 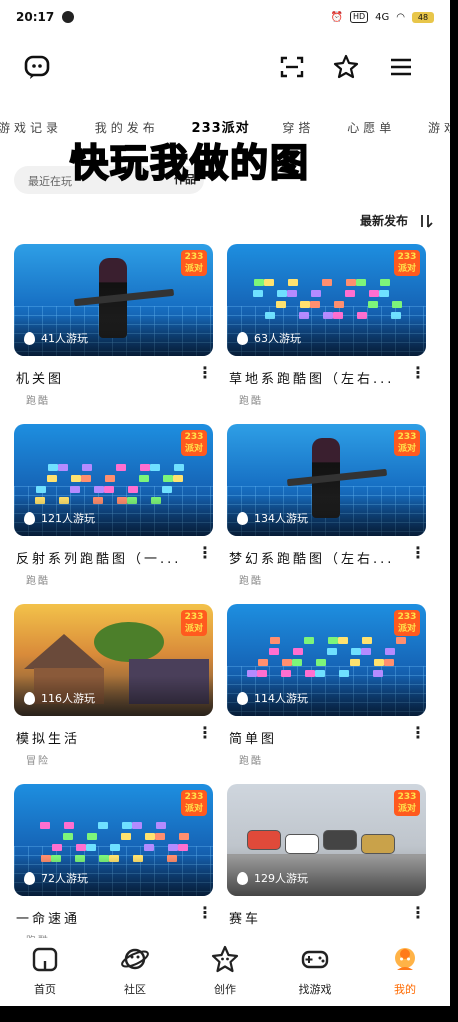 I want to click on play-count-text: 121人游玩, so click(x=68, y=518).